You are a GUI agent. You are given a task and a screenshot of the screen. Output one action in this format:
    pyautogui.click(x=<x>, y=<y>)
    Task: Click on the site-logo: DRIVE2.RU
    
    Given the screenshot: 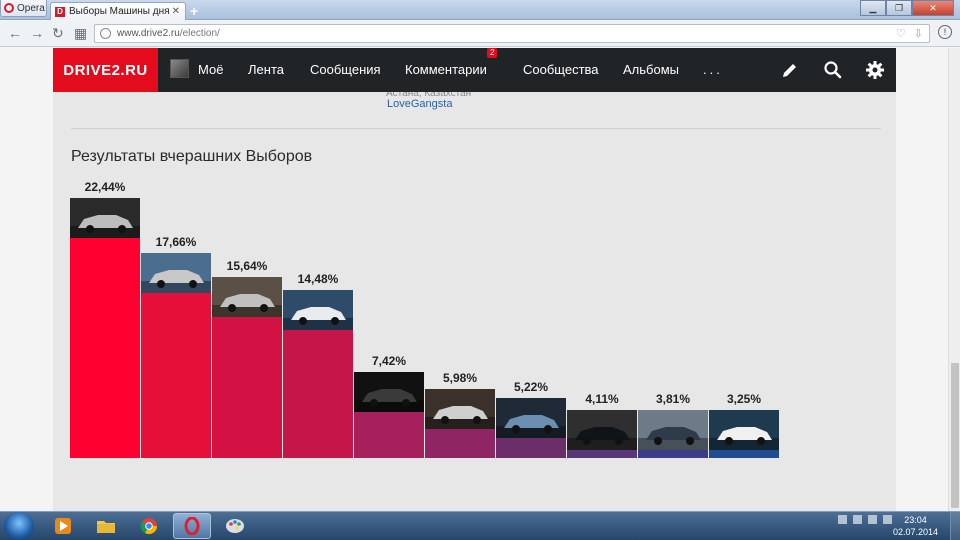 What is the action you would take?
    pyautogui.click(x=105, y=70)
    